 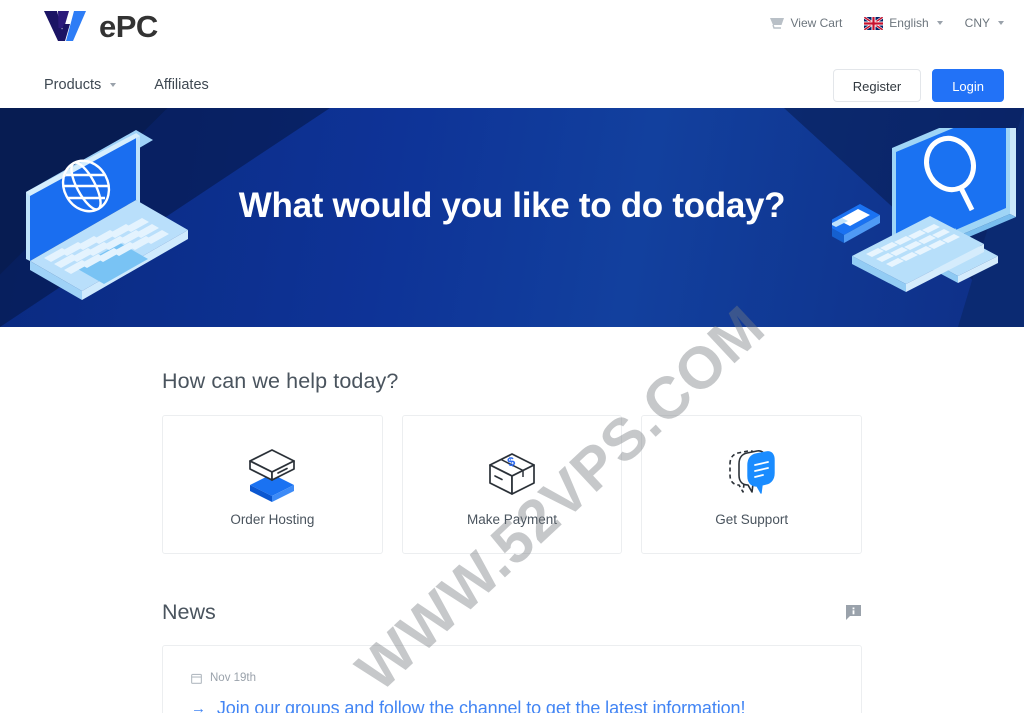 I want to click on isometric-desktop-search-icon, so click(x=923, y=217).